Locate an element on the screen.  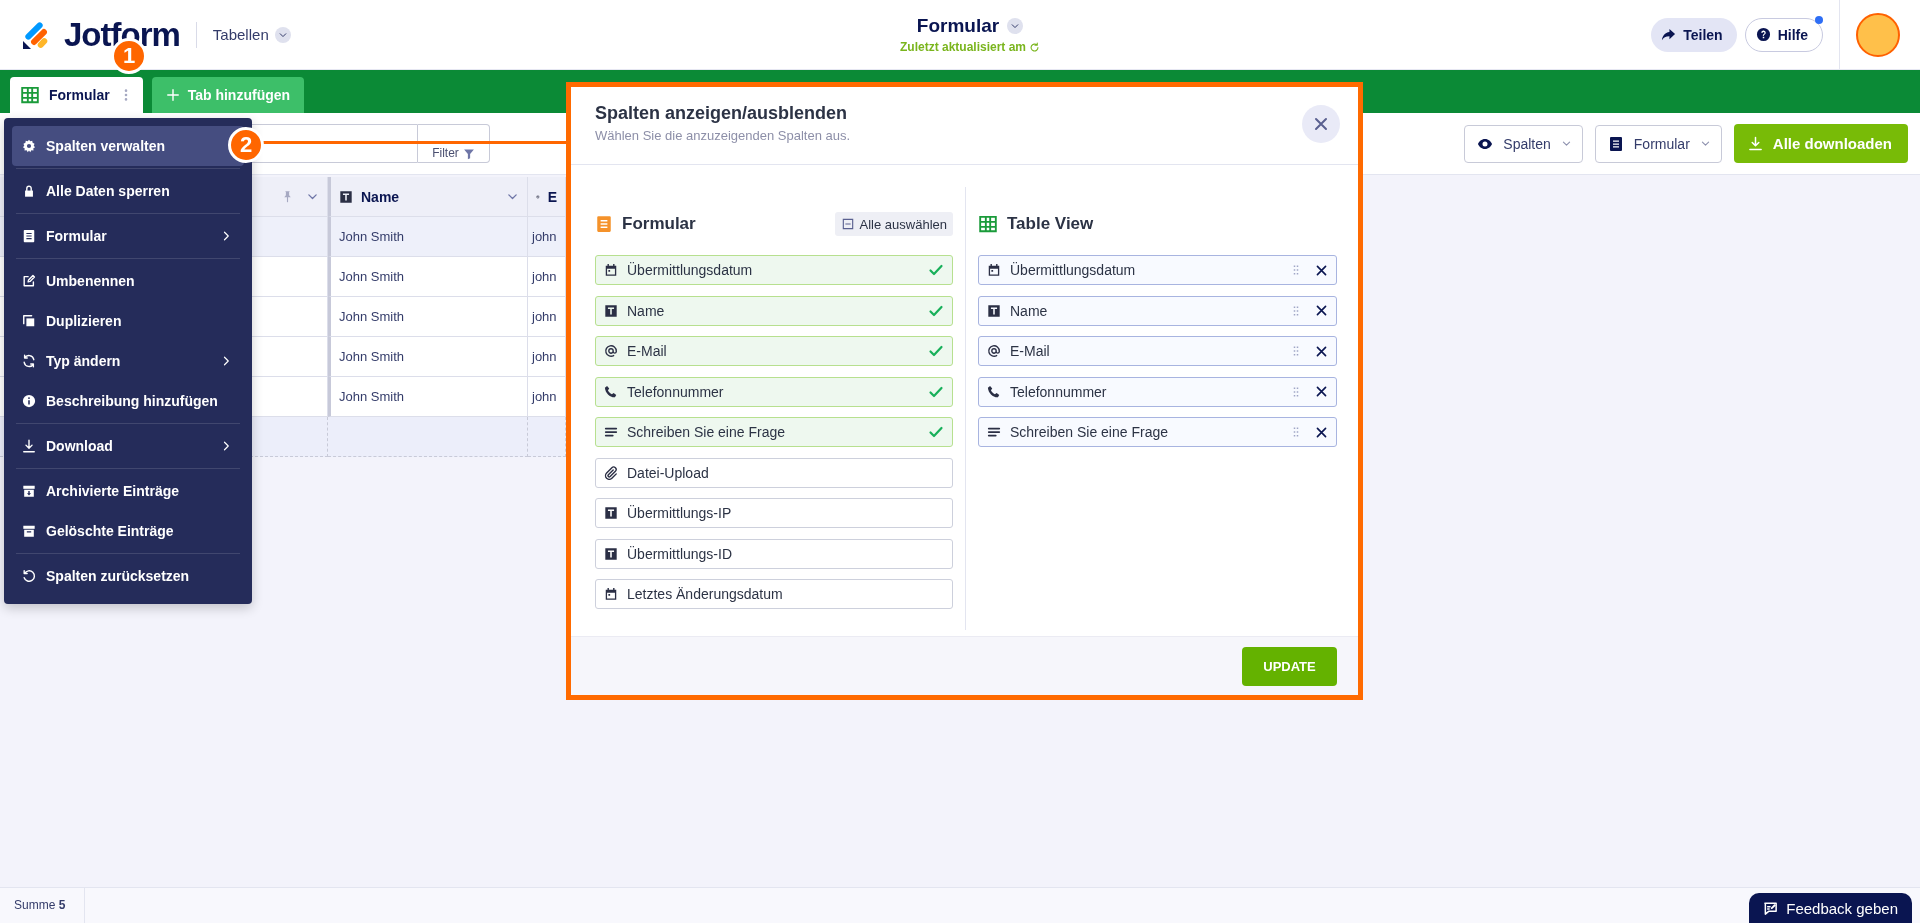
form-title: Formular is located at coordinates (958, 26).